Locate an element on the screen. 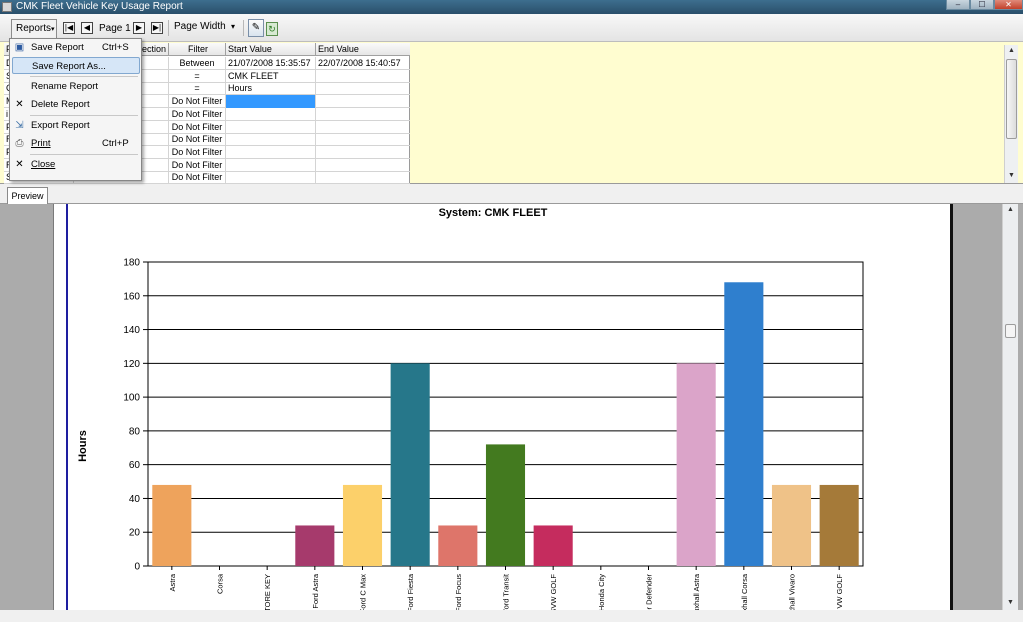 The height and width of the screenshot is (622, 1023). x-tick-label: Ford Fiesta is located at coordinates (410, 591).